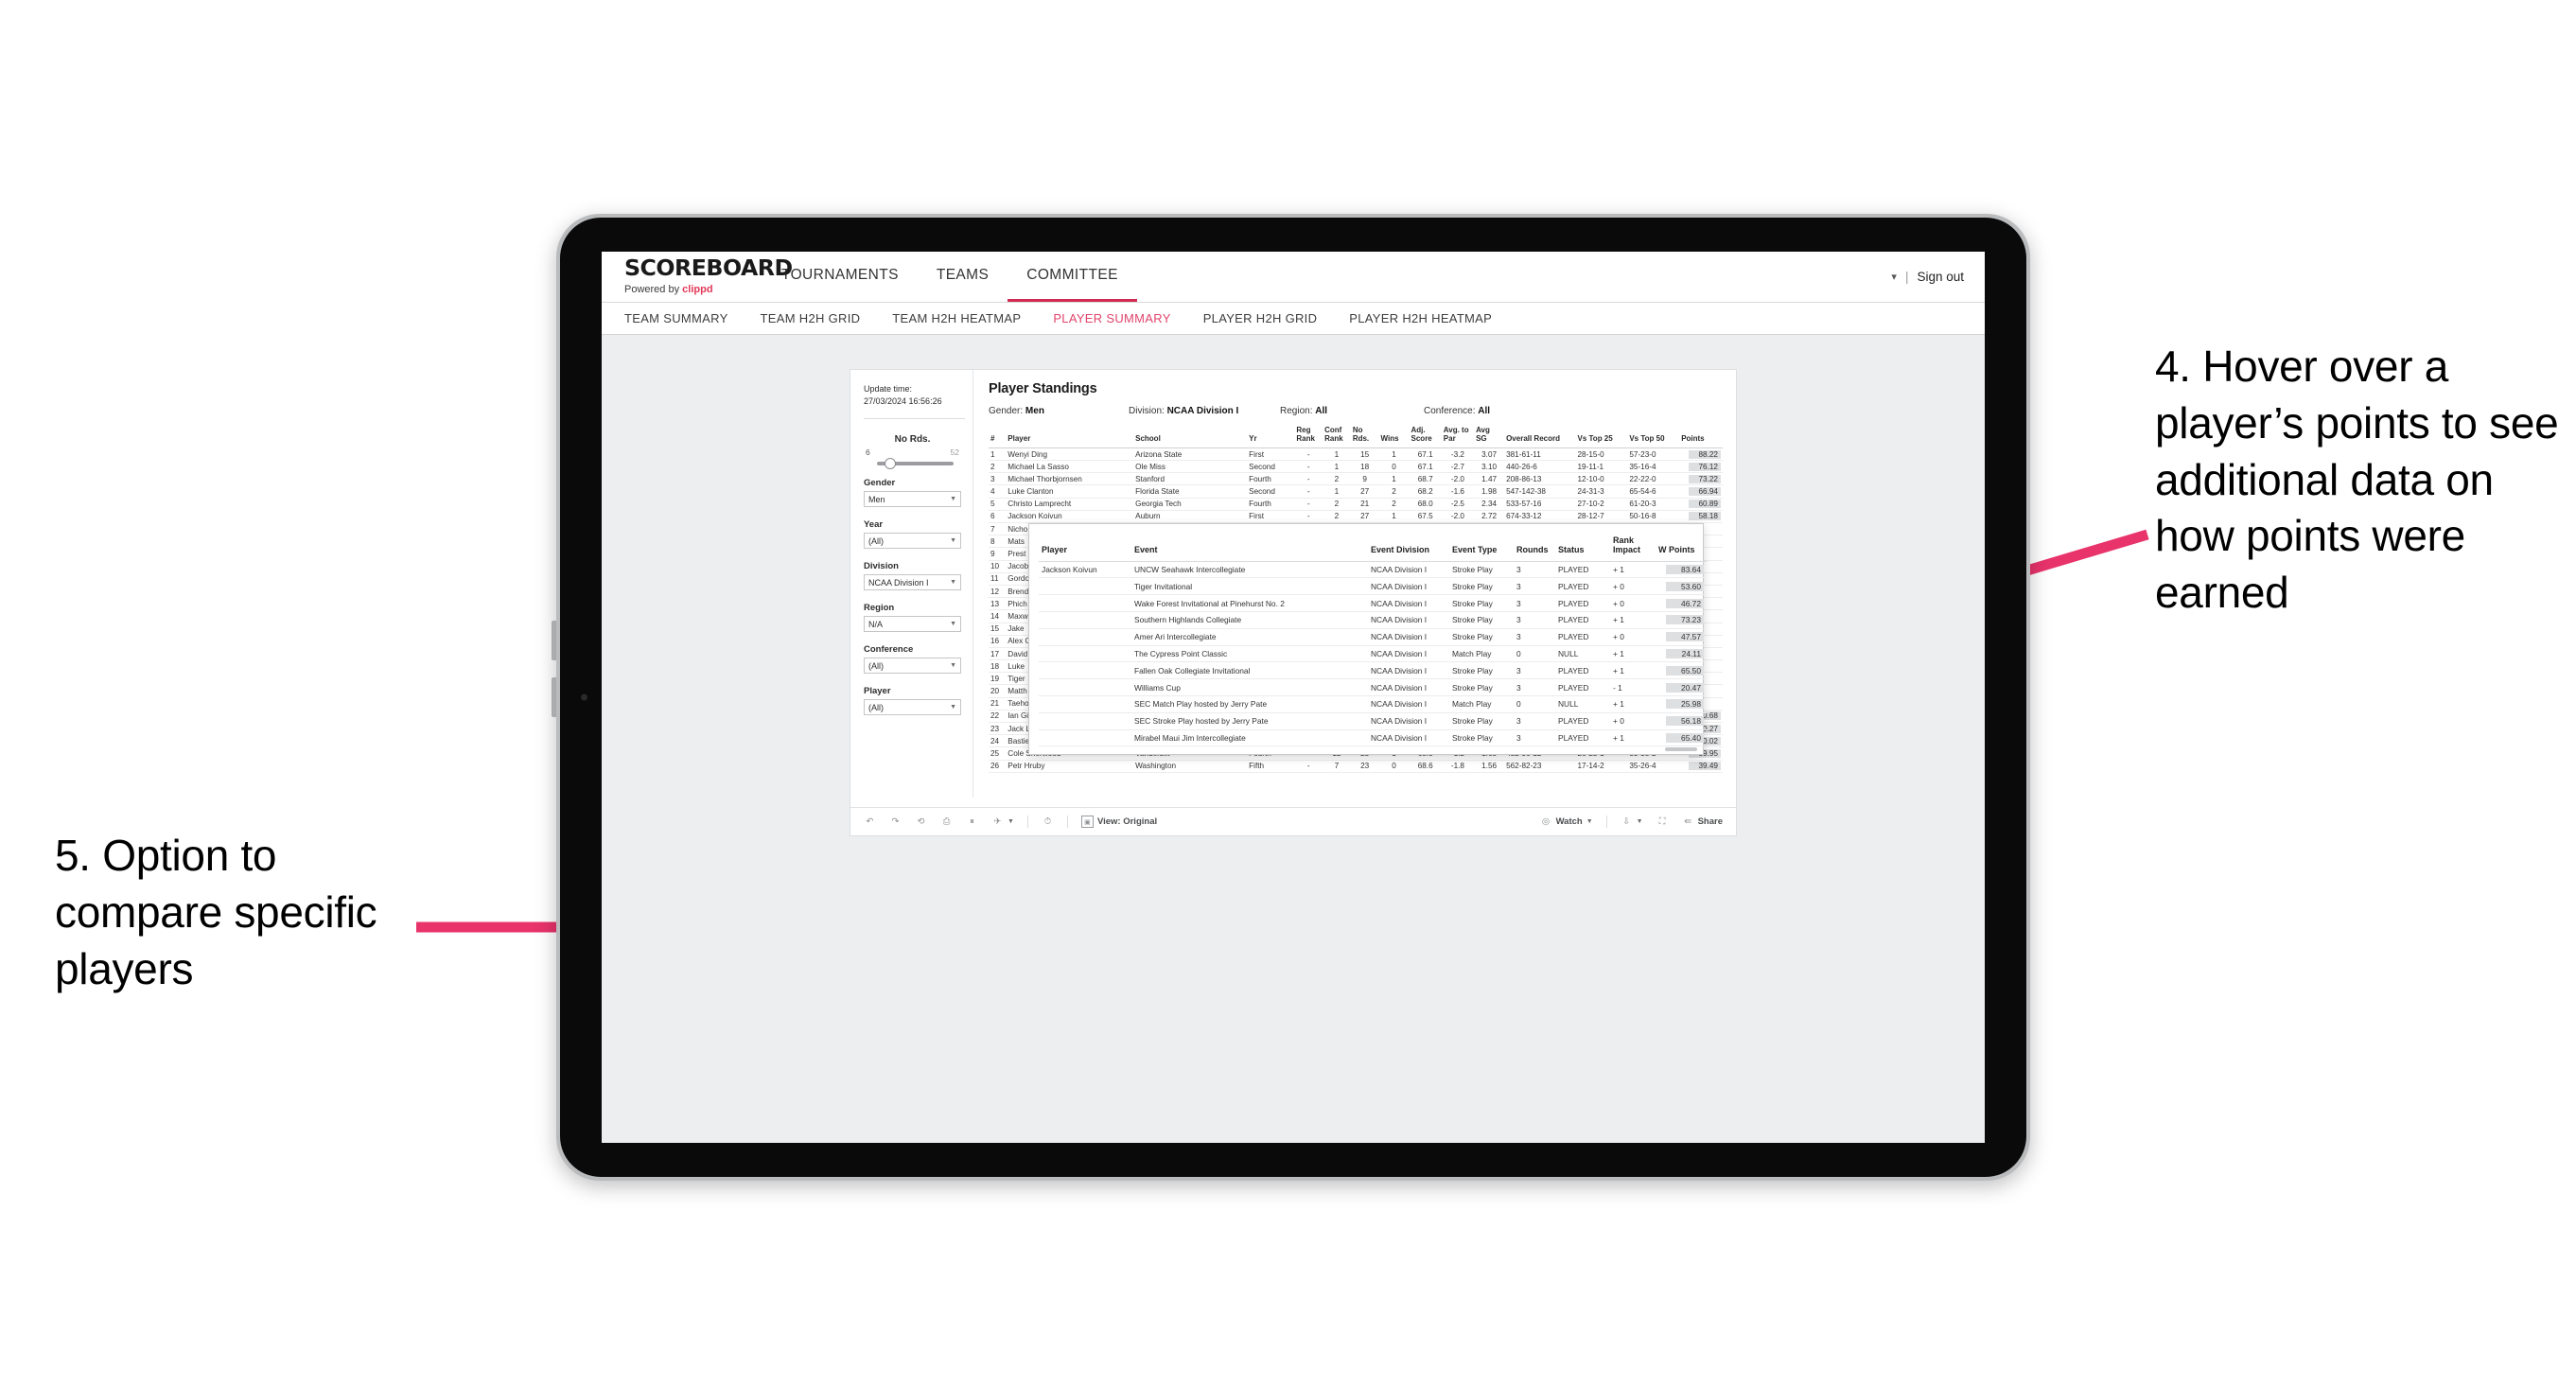 The image size is (2576, 1386). What do you see at coordinates (1705, 478) in the screenshot?
I see `points-value: 73.22` at bounding box center [1705, 478].